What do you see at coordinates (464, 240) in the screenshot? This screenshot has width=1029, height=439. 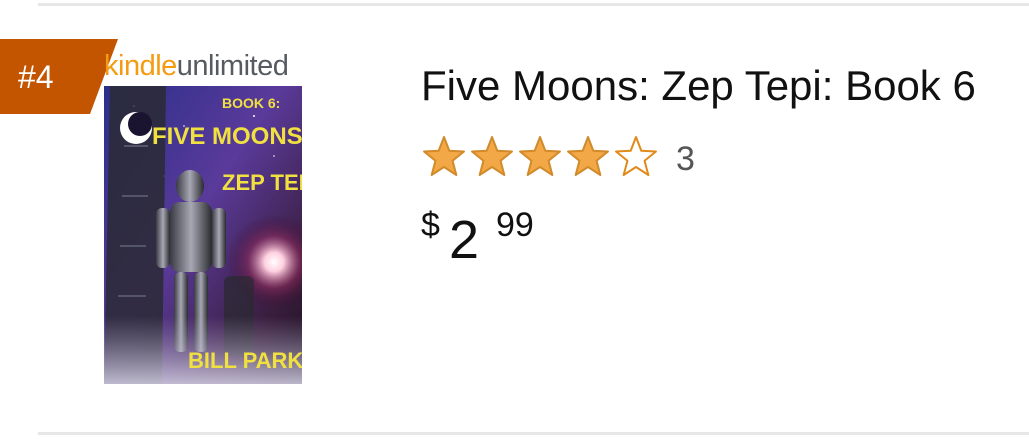 I see `price-whole: 2` at bounding box center [464, 240].